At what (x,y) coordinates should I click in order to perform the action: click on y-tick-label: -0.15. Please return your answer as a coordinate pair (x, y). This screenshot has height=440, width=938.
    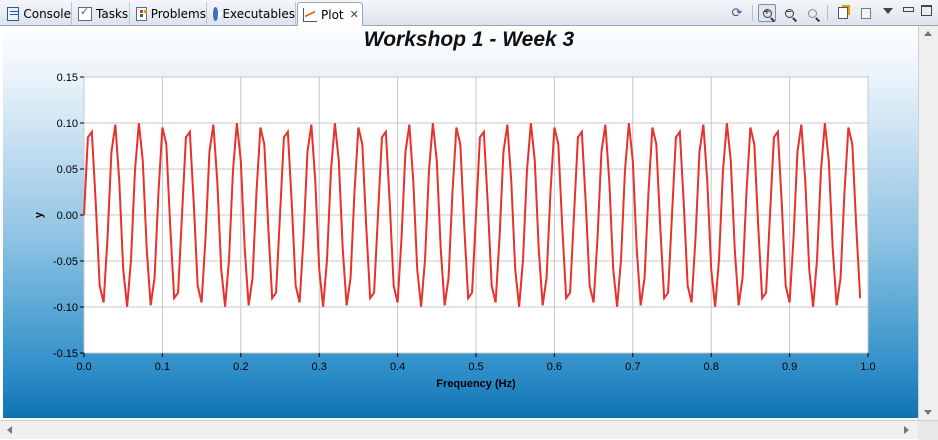
    Looking at the image, I should click on (65, 354).